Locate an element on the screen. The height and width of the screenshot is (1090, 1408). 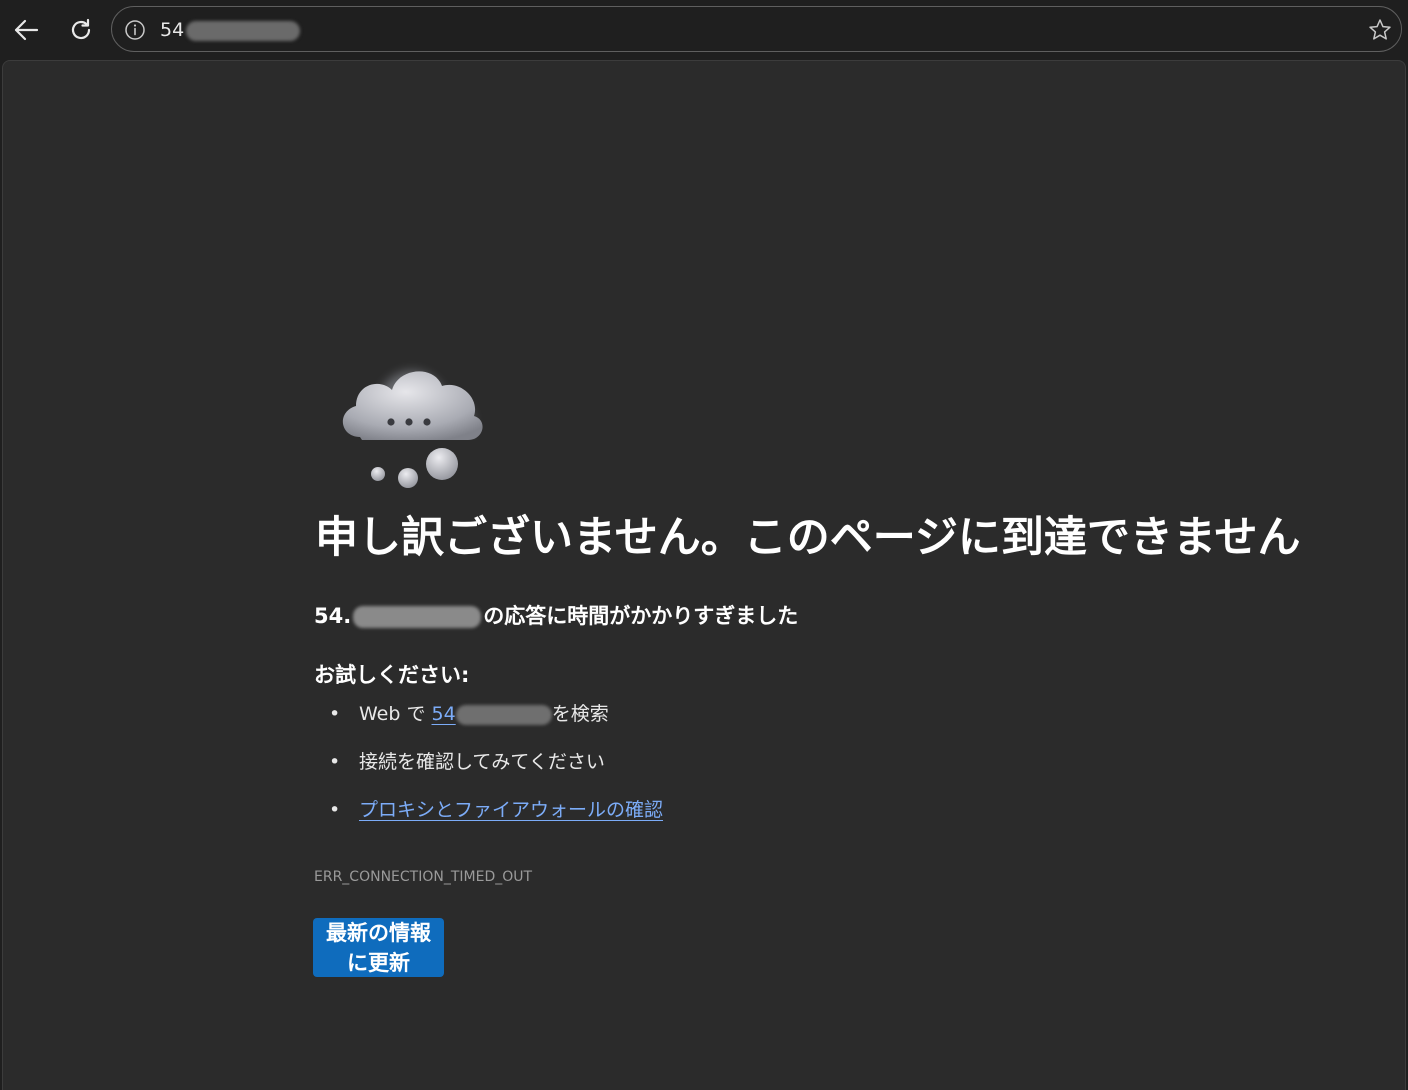
error-code: ERR_CONNECTION_TIMED_OUT is located at coordinates (423, 877).